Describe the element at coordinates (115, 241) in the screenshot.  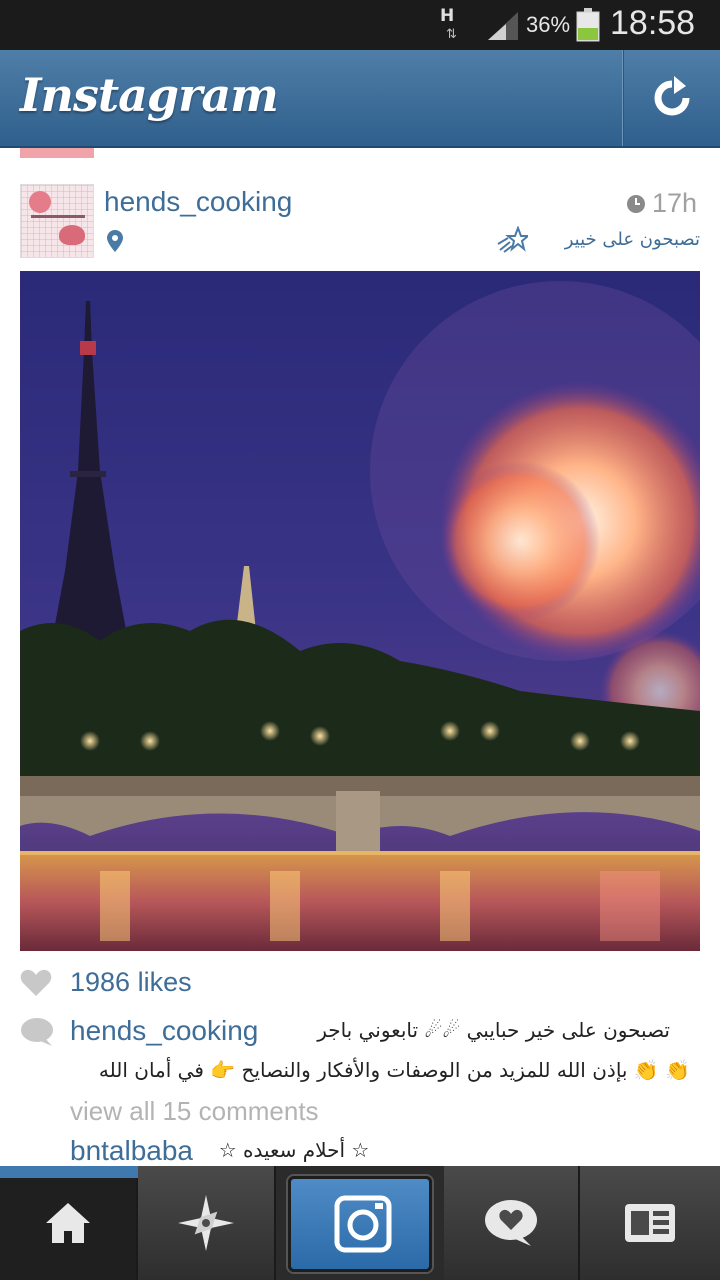
I see `location-pin-icon` at that location.